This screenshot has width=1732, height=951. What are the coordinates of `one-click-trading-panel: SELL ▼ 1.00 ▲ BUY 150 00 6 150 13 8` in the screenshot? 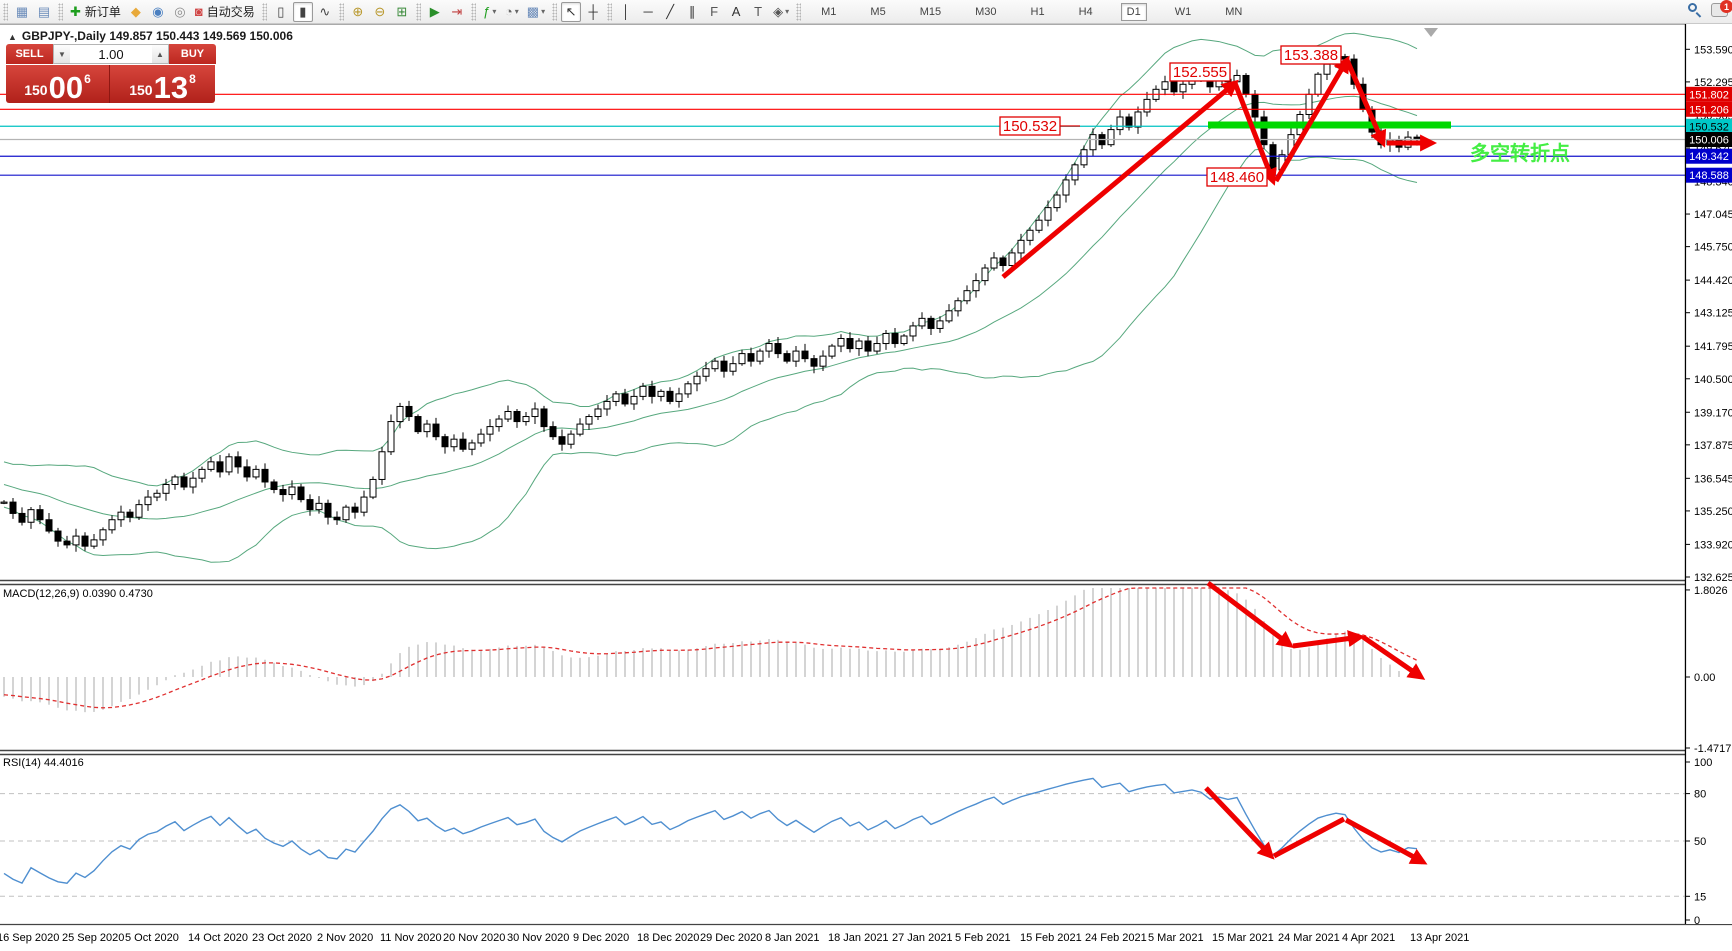 It's located at (111, 73).